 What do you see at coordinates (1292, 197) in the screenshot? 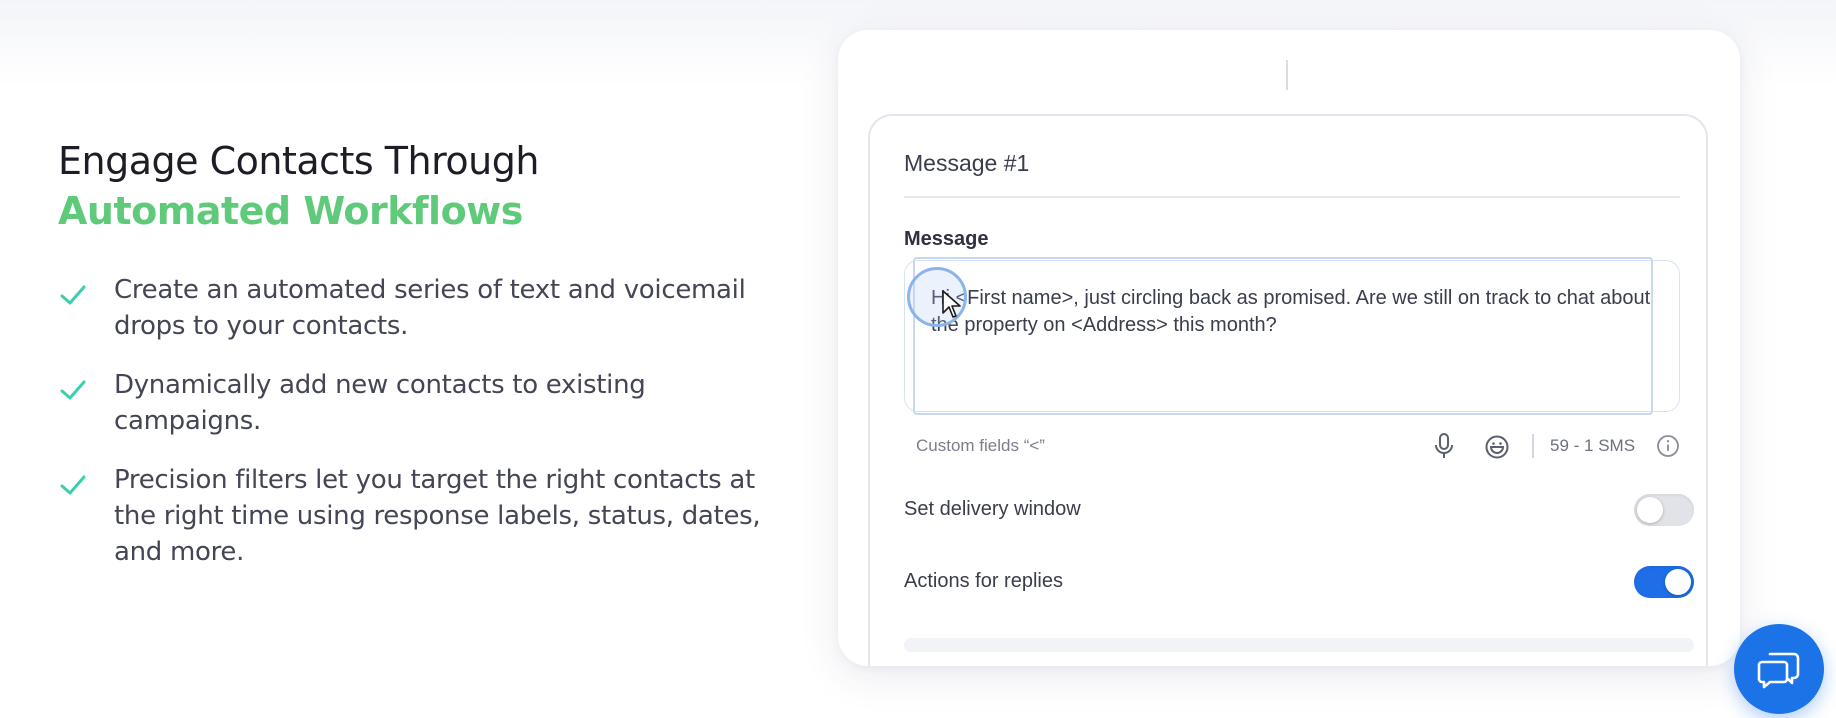
I see `title-divider` at bounding box center [1292, 197].